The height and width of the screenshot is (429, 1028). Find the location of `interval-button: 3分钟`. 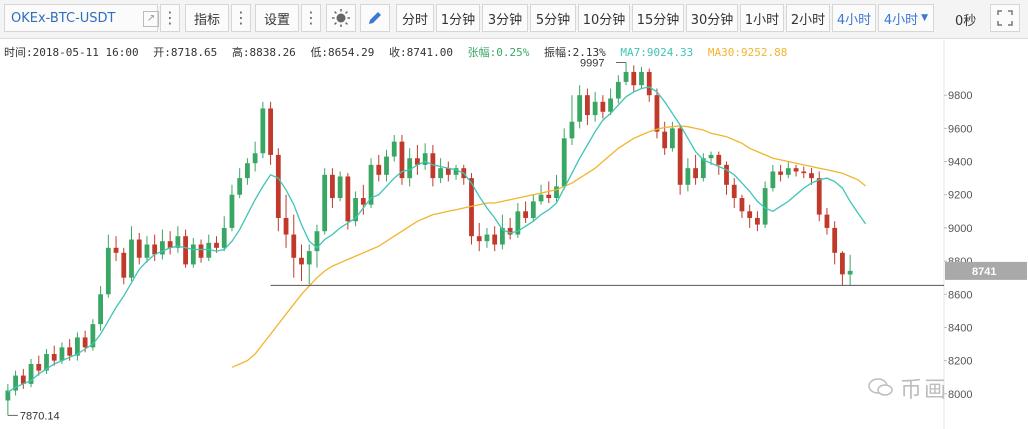

interval-button: 3分钟 is located at coordinates (505, 18).